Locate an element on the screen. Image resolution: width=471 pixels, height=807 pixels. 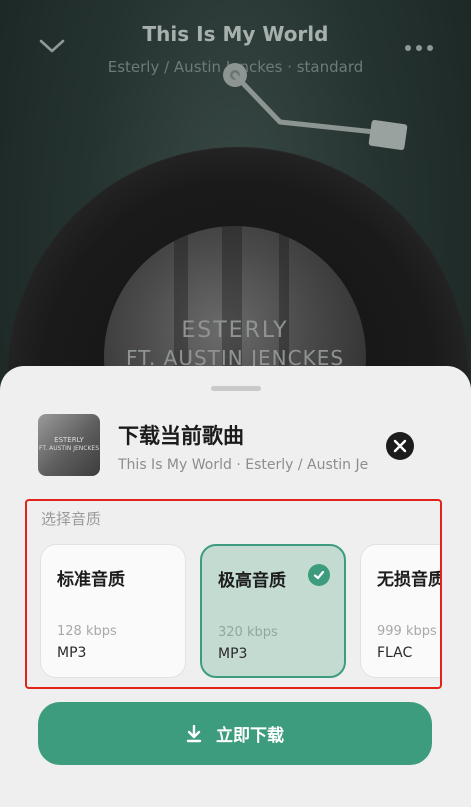
thumb-artist: ESTERLY is located at coordinates (69, 440).